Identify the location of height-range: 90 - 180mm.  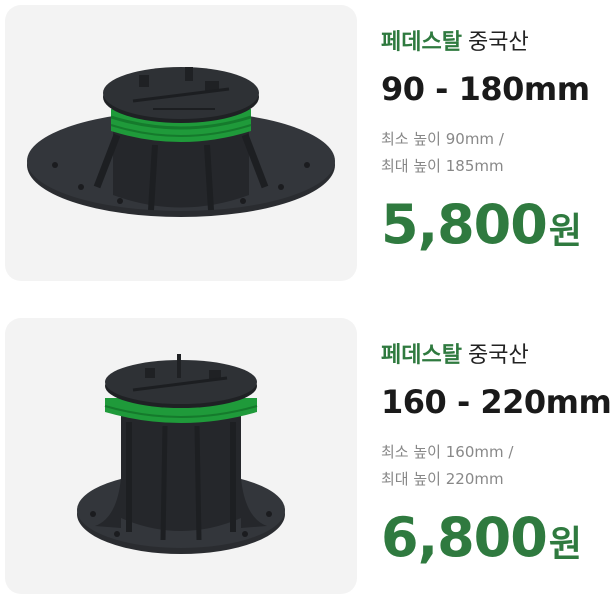
(485, 89).